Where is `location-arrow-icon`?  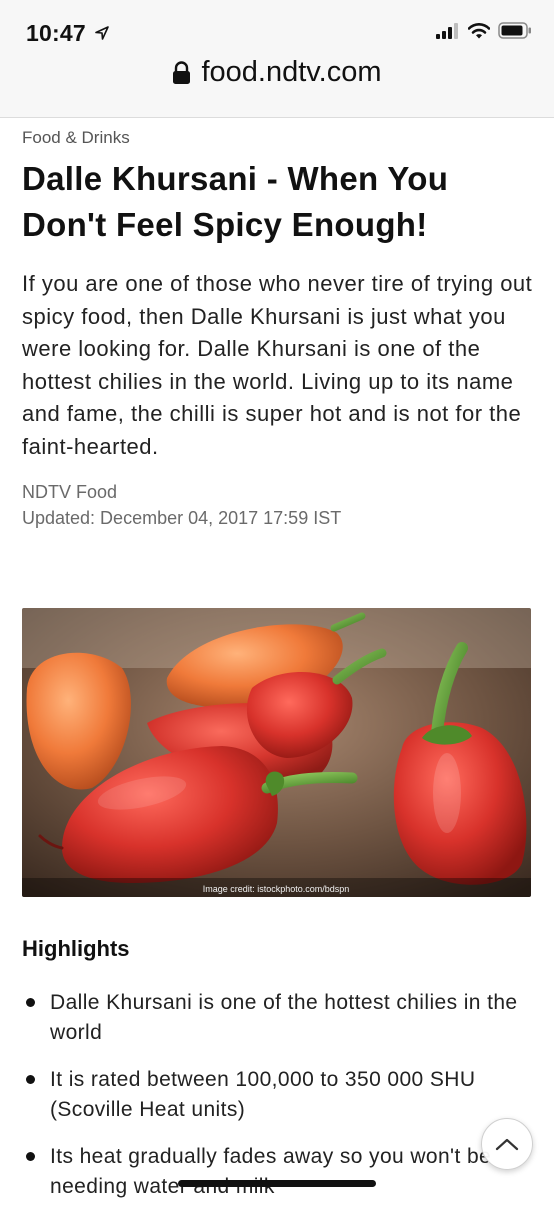
location-arrow-icon is located at coordinates (102, 33).